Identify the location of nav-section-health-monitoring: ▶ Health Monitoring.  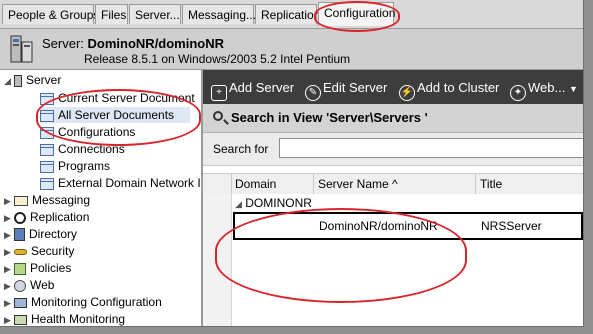
(64, 318).